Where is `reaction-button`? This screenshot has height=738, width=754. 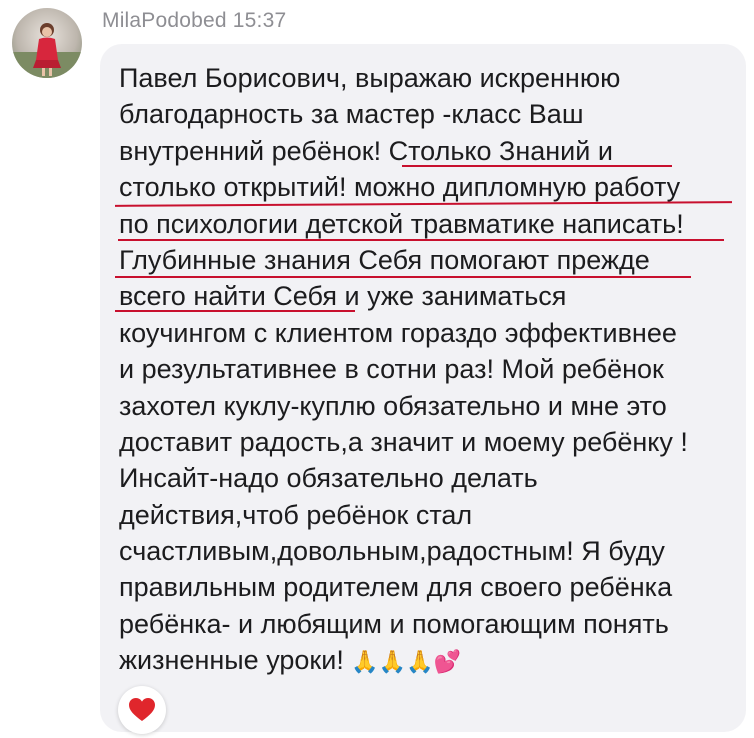 reaction-button is located at coordinates (142, 710).